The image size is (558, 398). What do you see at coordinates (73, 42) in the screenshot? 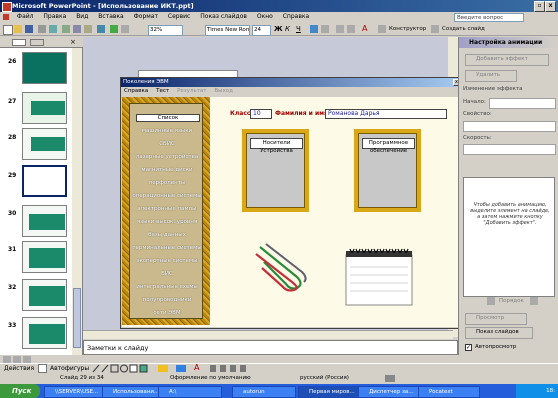
I see `close-pane-icon: ×` at bounding box center [73, 42].